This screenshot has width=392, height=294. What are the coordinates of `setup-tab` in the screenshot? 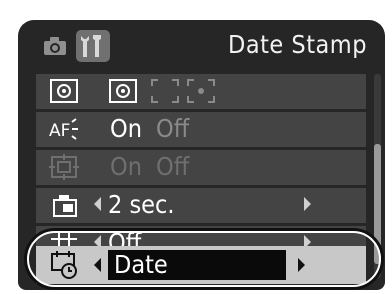 It's located at (93, 46).